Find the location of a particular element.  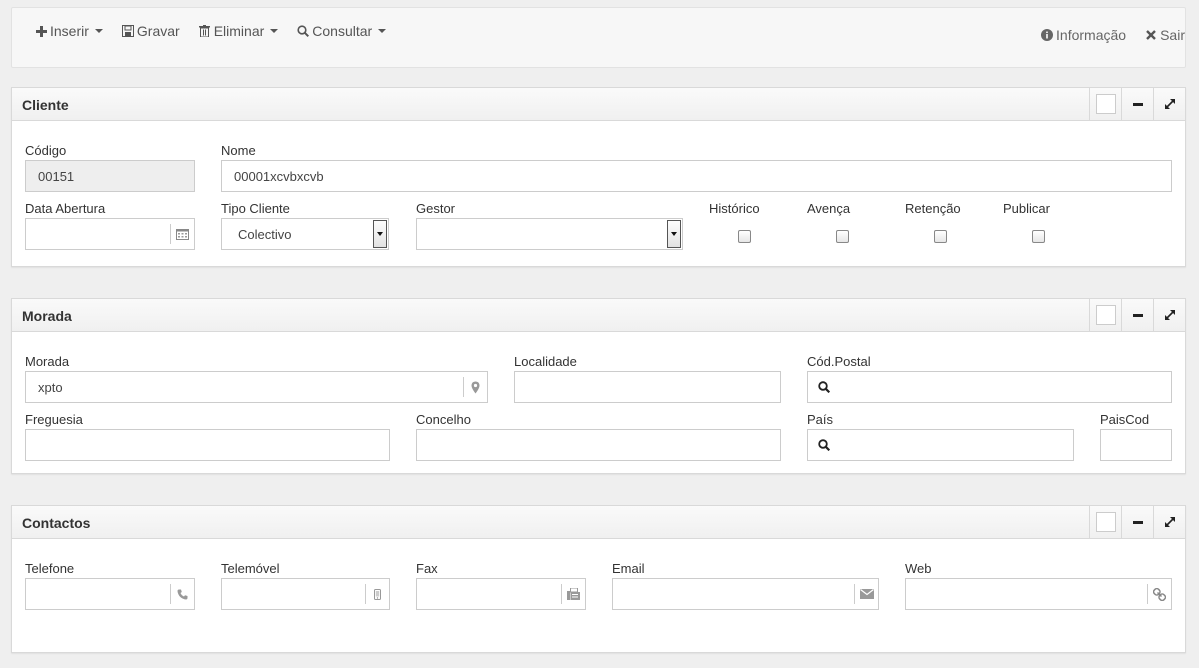

paiscod-field is located at coordinates (1136, 445).